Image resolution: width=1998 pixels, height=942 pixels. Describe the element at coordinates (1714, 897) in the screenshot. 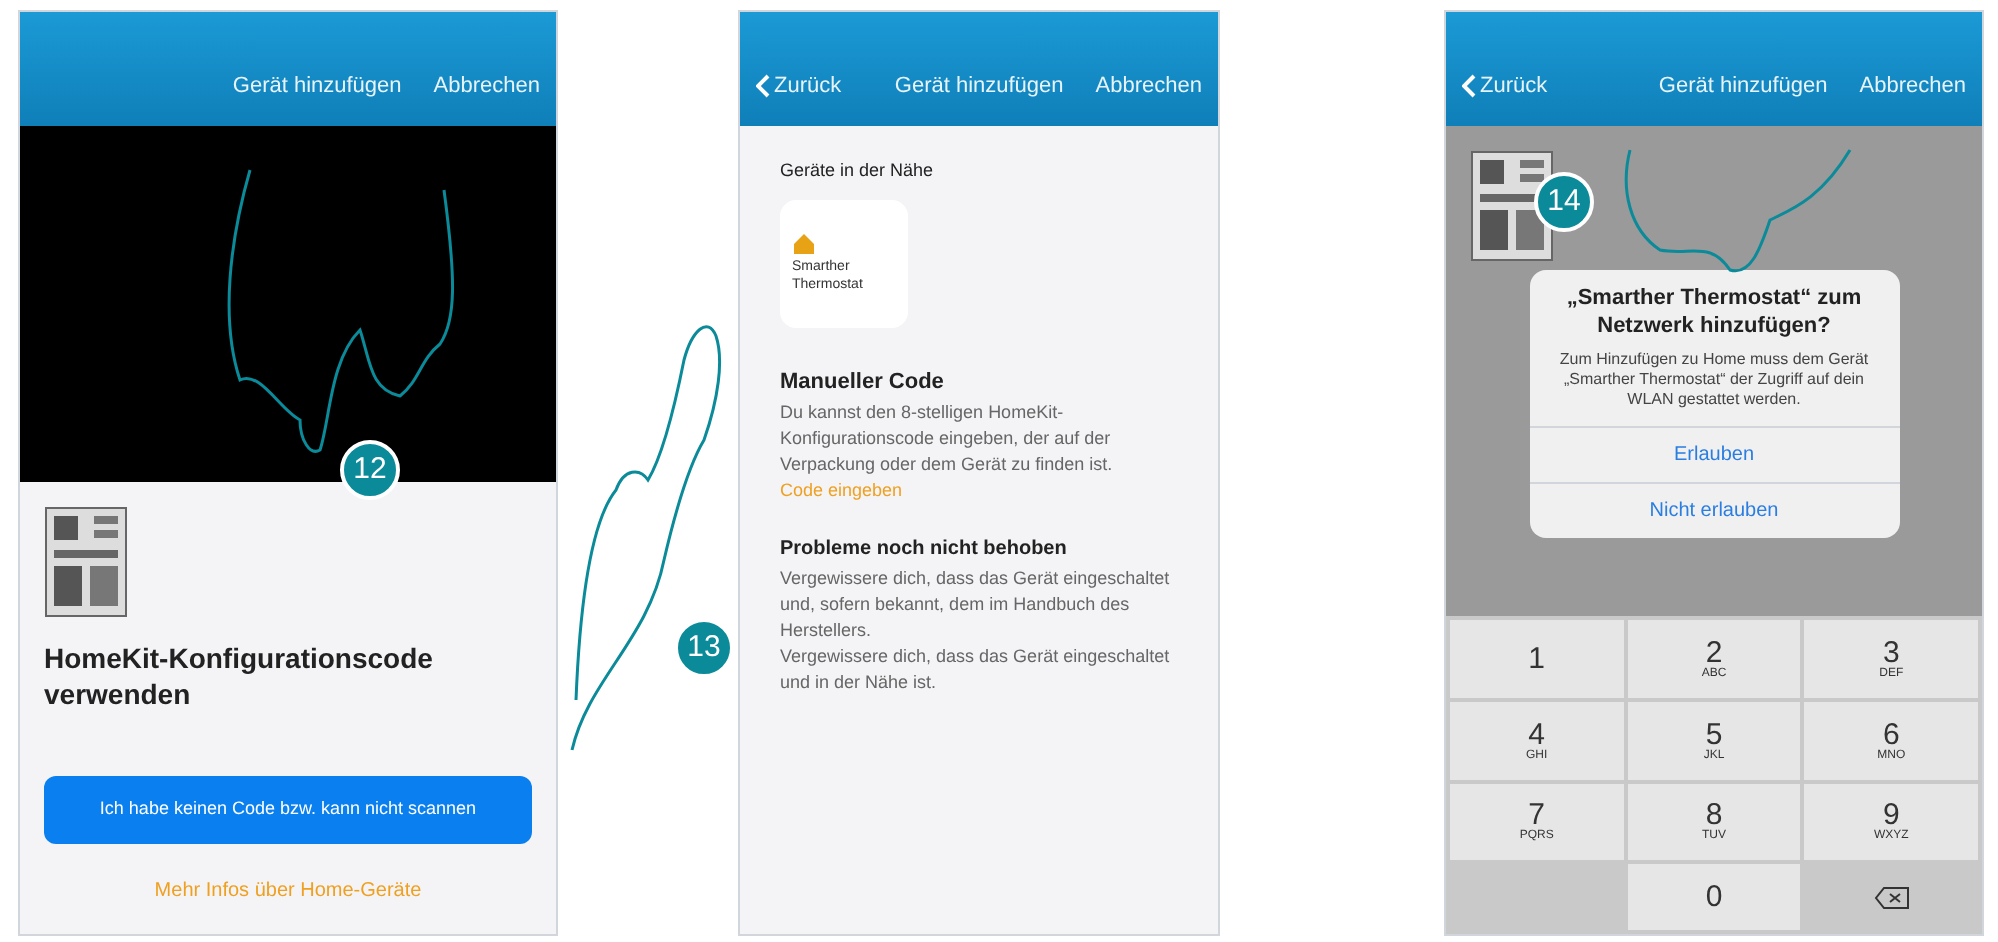

I see `keypad-key: 0` at that location.